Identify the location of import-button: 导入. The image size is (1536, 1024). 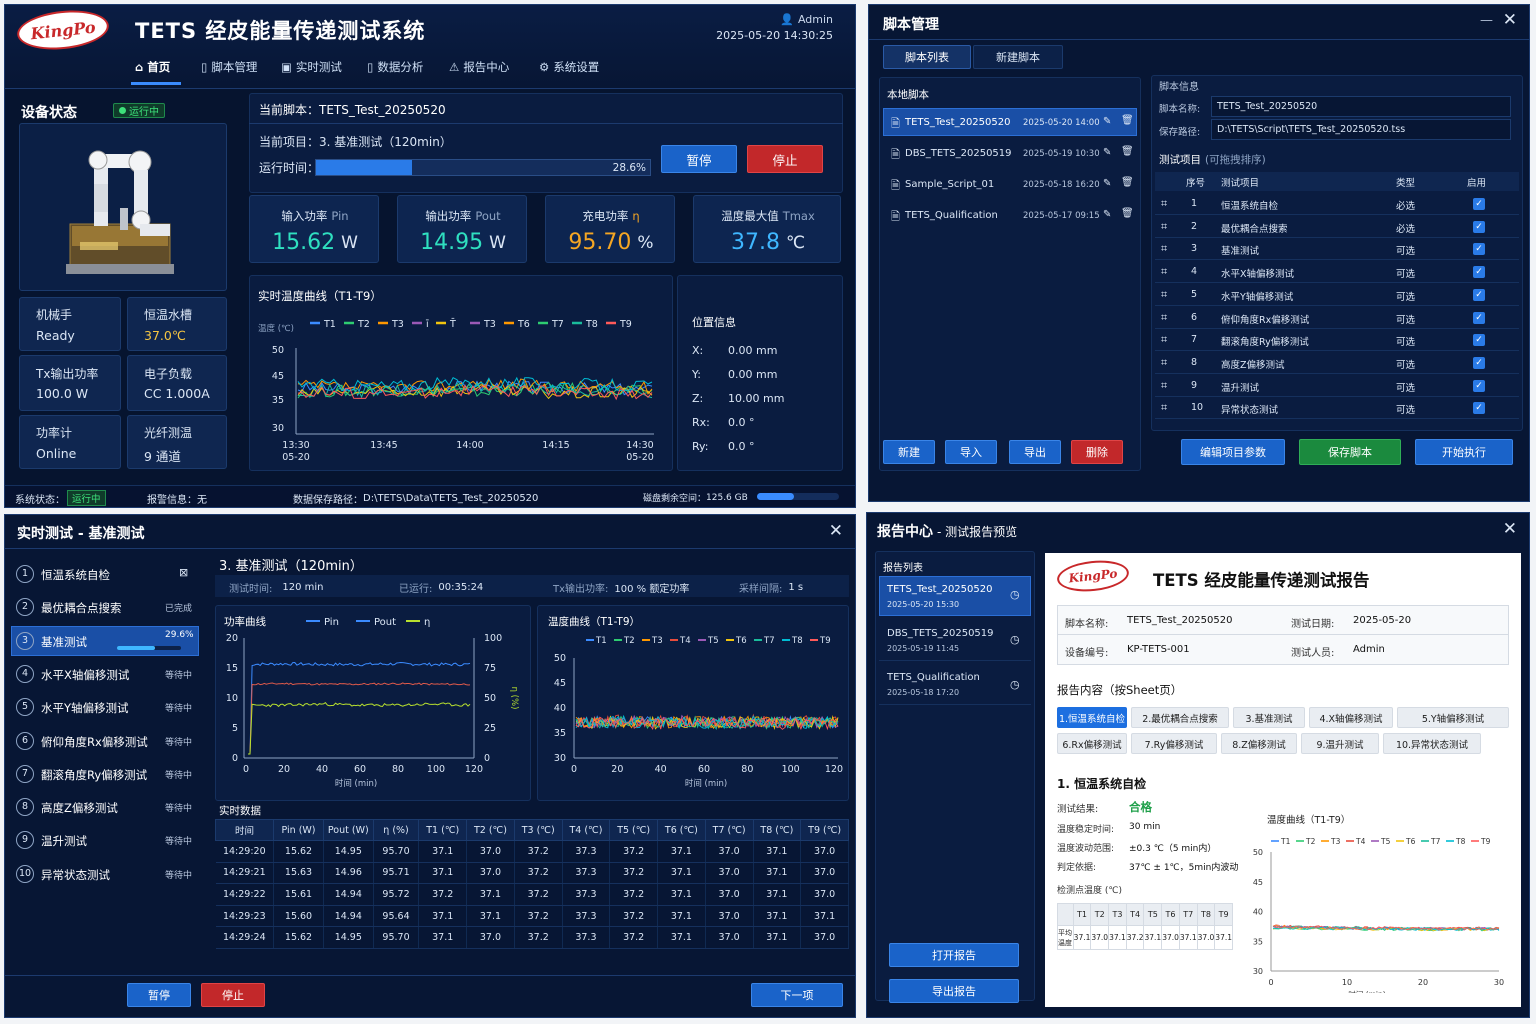
(971, 452).